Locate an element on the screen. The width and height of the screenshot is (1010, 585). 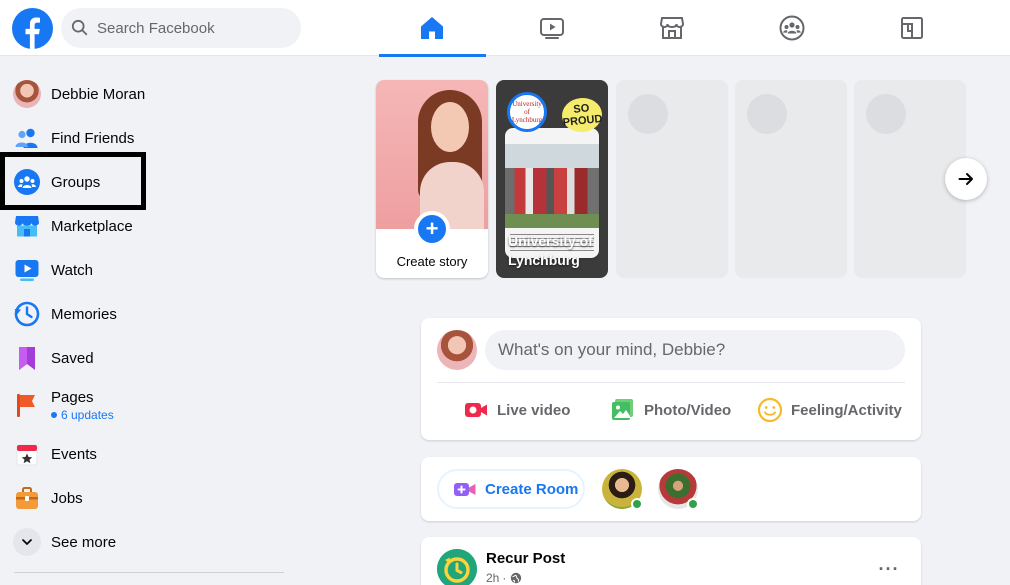
tab-marketplace is located at coordinates (672, 28).